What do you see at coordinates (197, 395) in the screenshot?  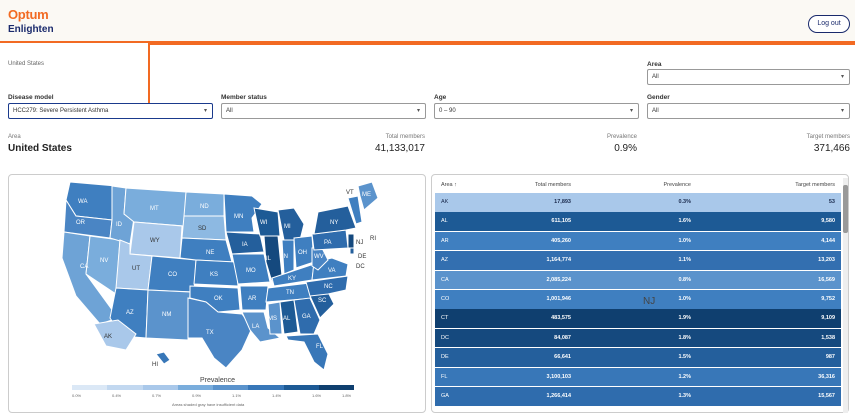 I see `legend-tick: 0.9%` at bounding box center [197, 395].